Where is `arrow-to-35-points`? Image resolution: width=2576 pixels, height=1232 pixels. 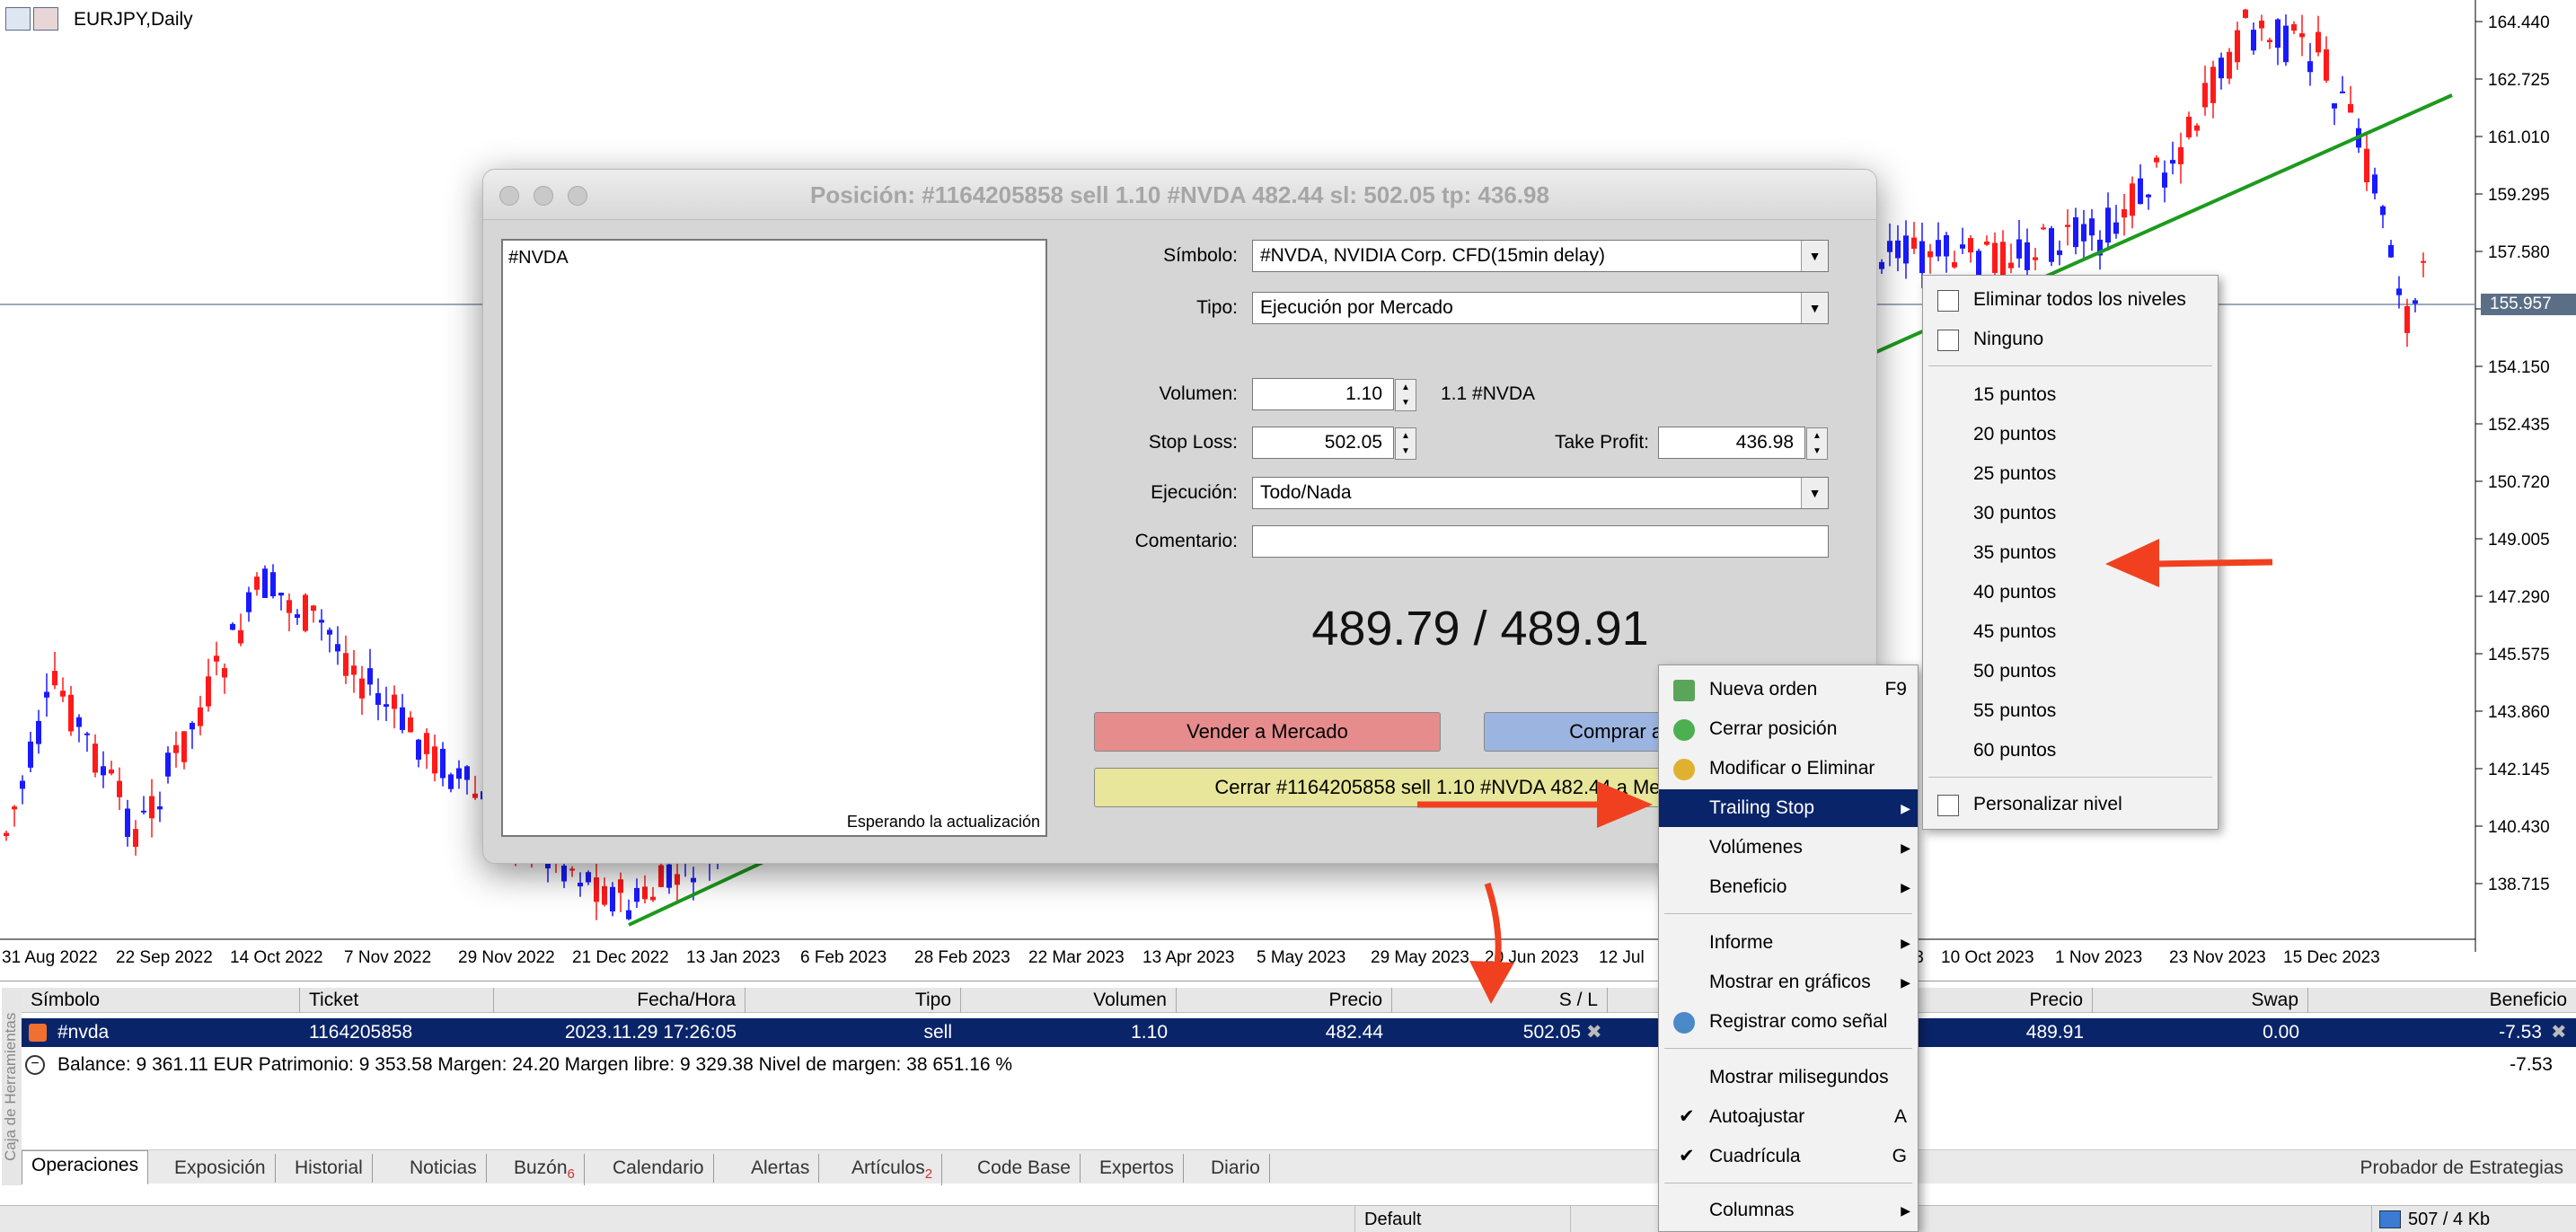 arrow-to-35-points is located at coordinates (2189, 563).